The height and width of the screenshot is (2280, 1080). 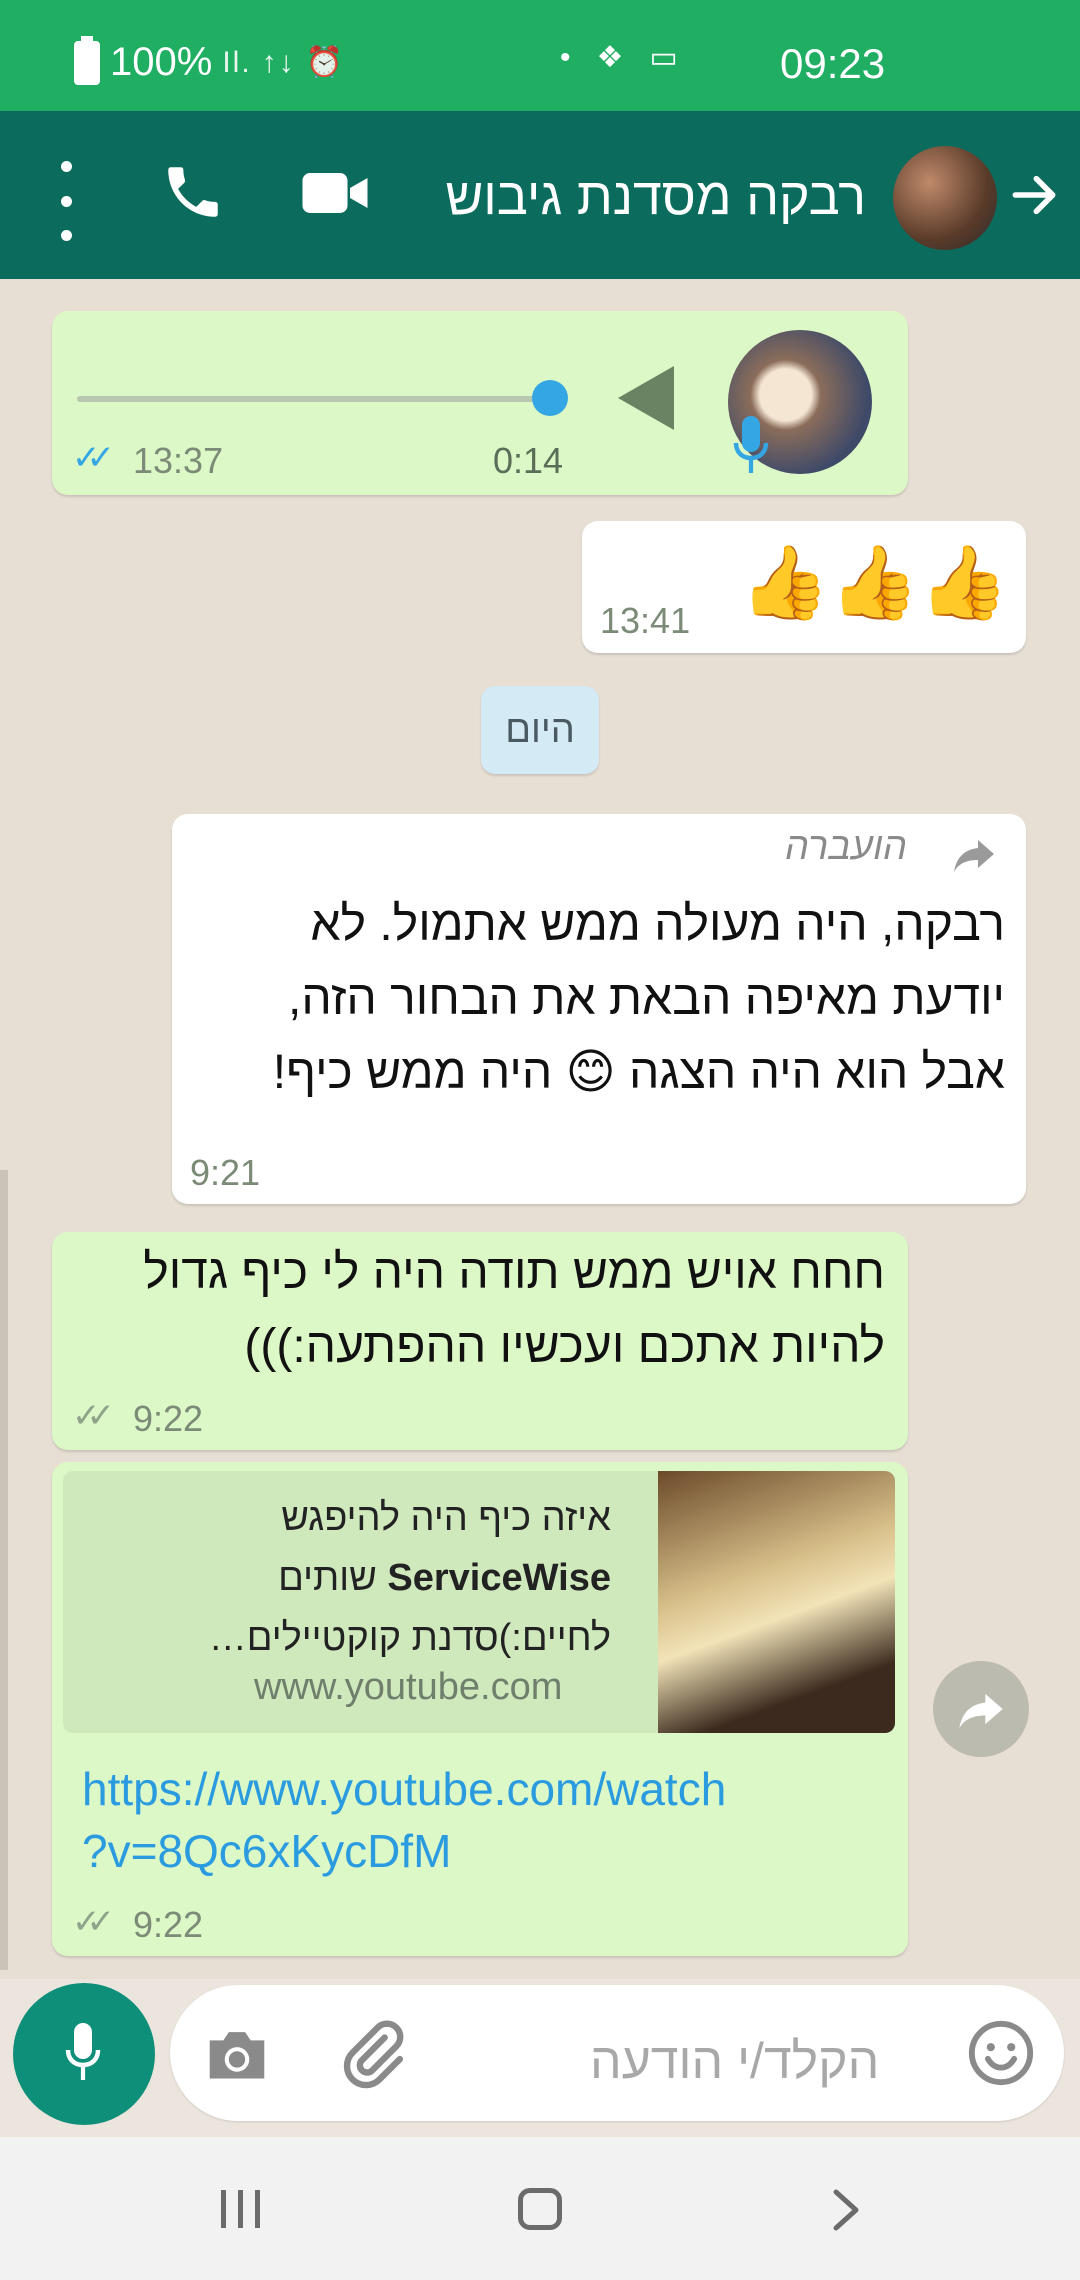 I want to click on message-time: 13:37, so click(x=178, y=460).